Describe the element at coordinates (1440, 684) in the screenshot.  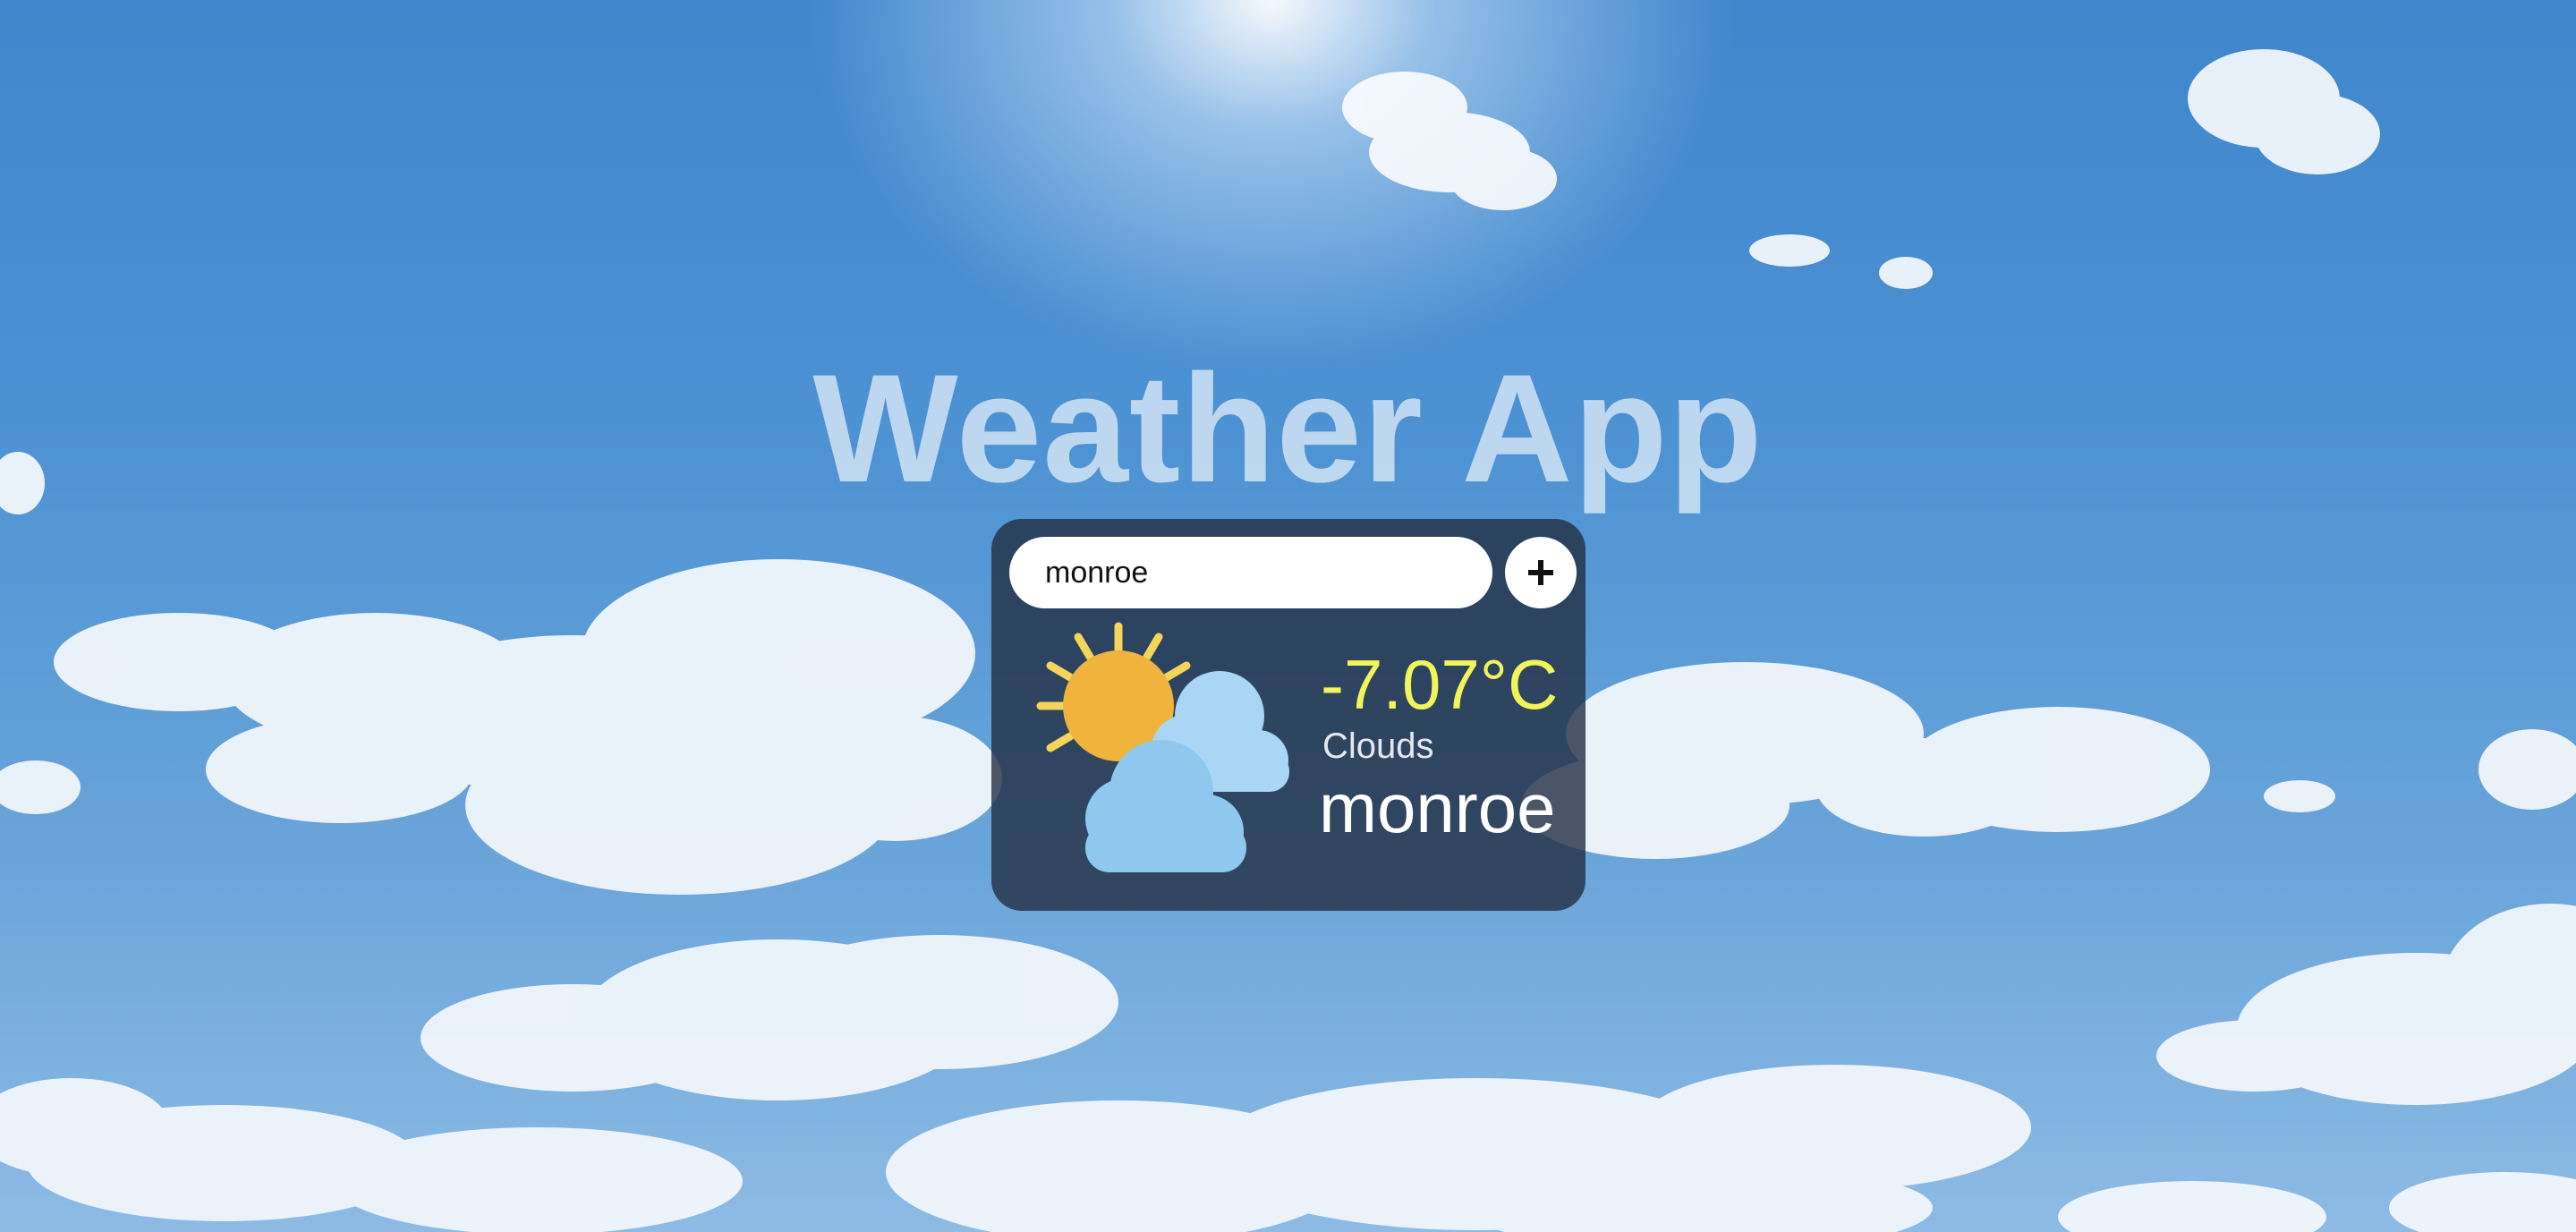
I see `temperature-value: -7.07°C` at that location.